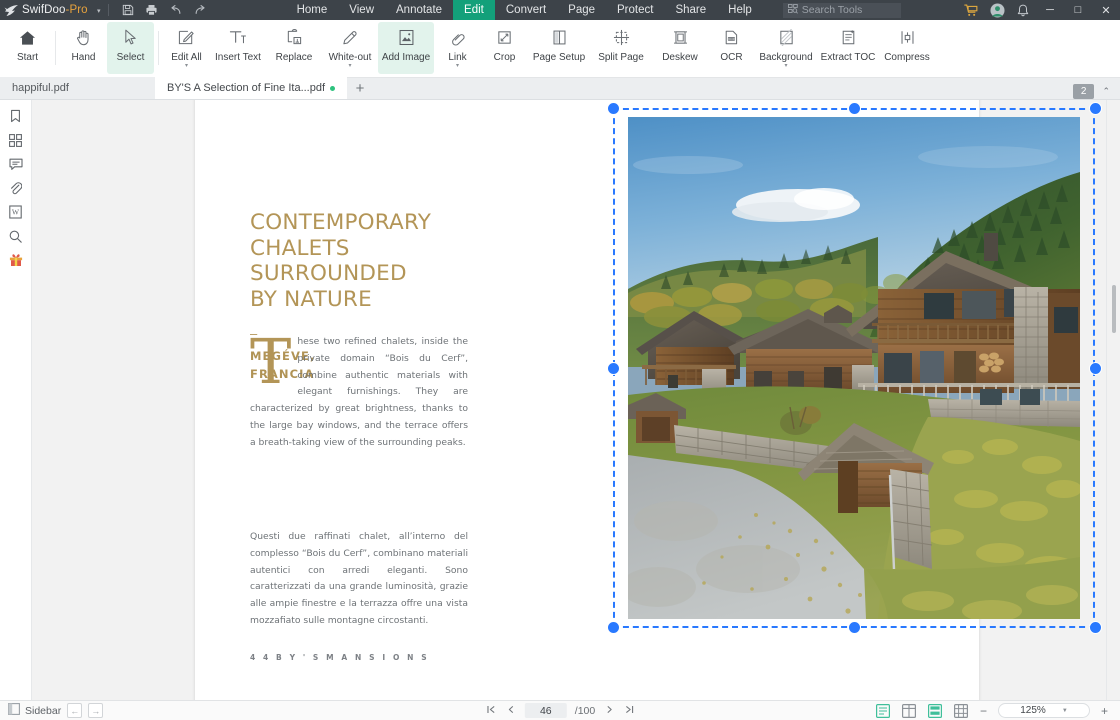  What do you see at coordinates (294, 37) in the screenshot?
I see `replace-icon` at bounding box center [294, 37].